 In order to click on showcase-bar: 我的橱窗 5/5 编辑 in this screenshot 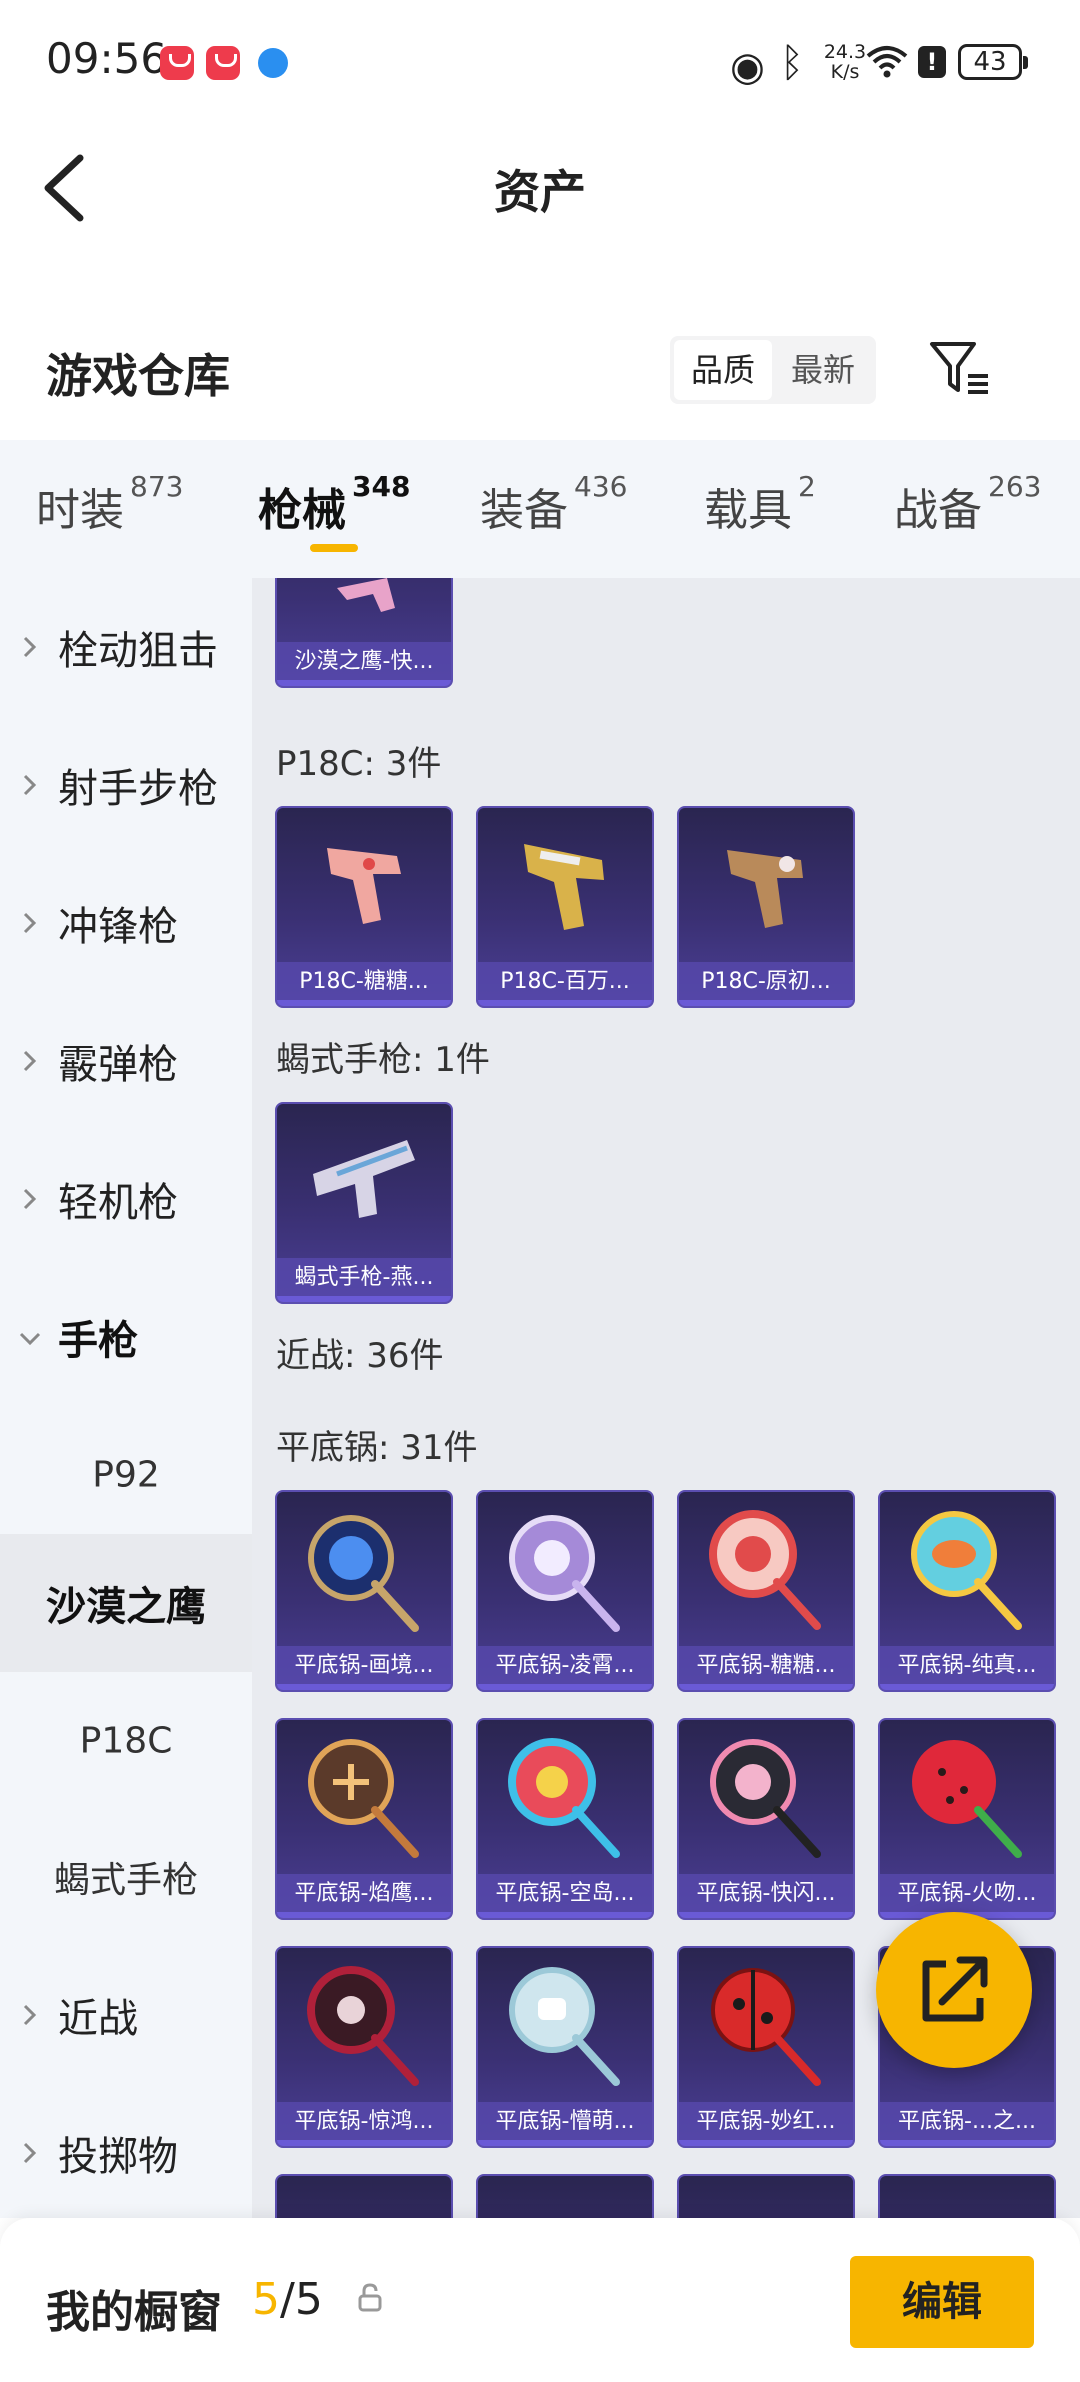, I will do `click(540, 2300)`.